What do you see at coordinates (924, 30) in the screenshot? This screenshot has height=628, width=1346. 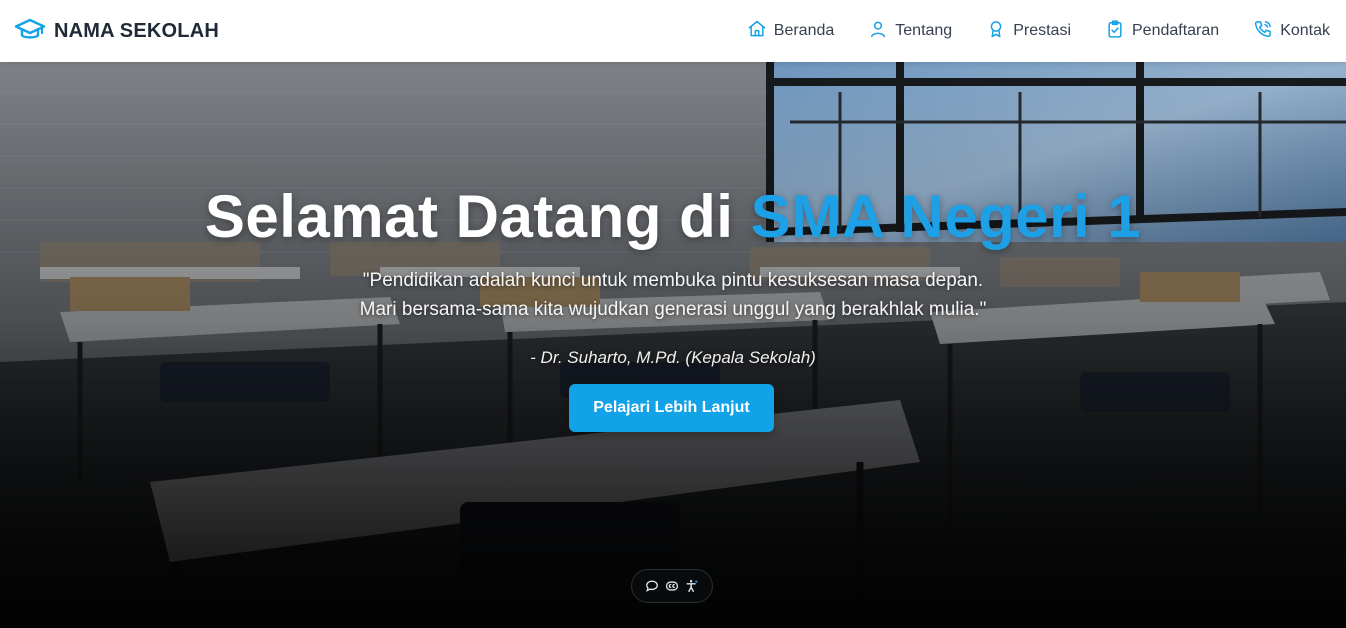 I see `nav-label-tentang: Tentang` at bounding box center [924, 30].